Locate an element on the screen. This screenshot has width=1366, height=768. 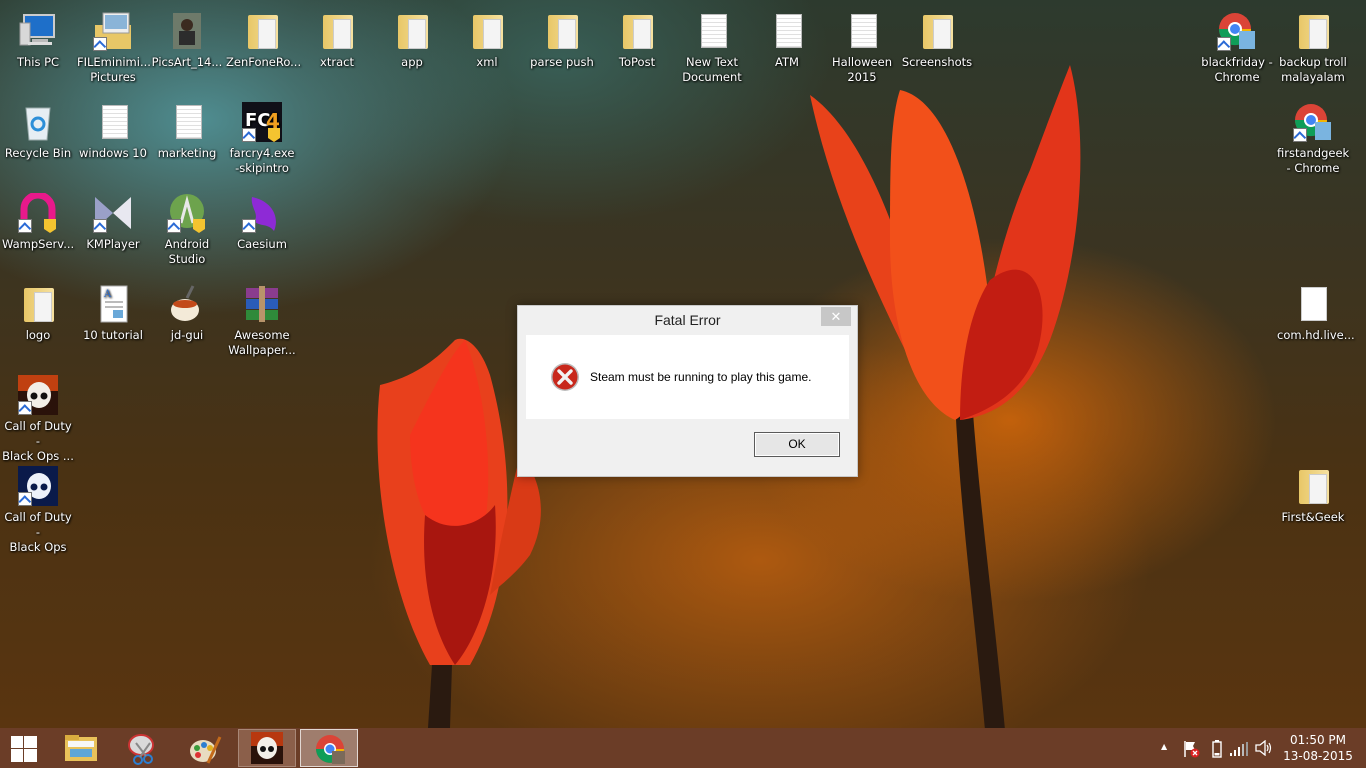
taskbar-snipping-tool is located at coordinates (143, 748).